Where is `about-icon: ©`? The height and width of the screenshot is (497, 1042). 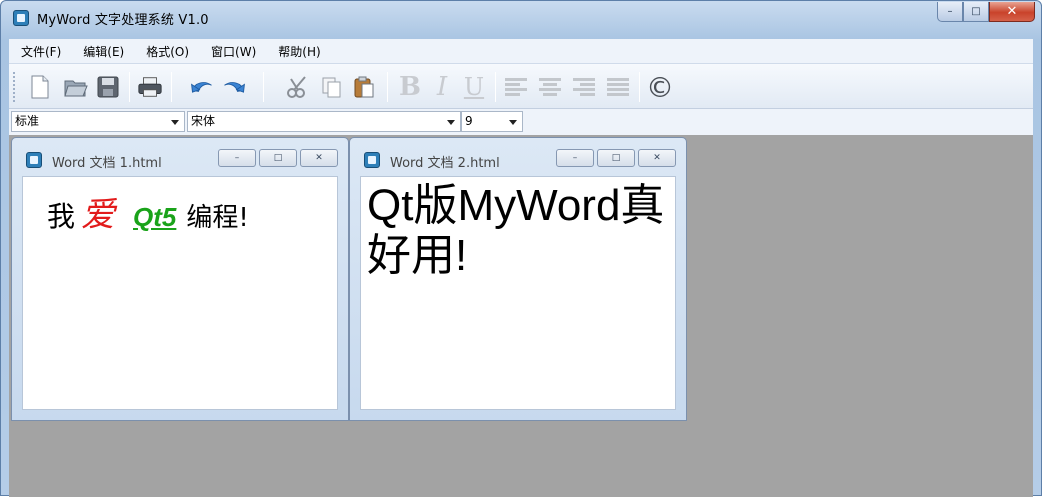 about-icon: © is located at coordinates (660, 87).